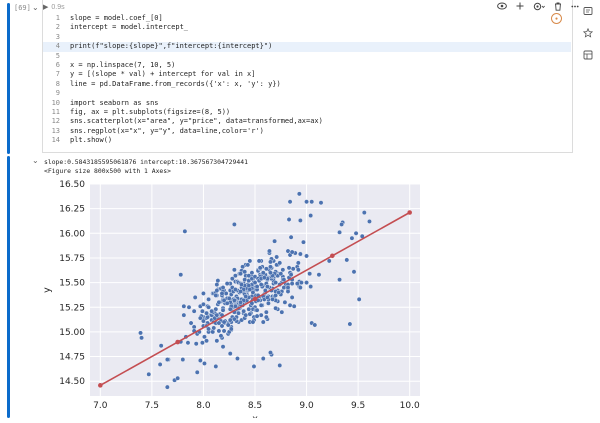  Describe the element at coordinates (57, 83) in the screenshot. I see `line-number: 8` at that location.